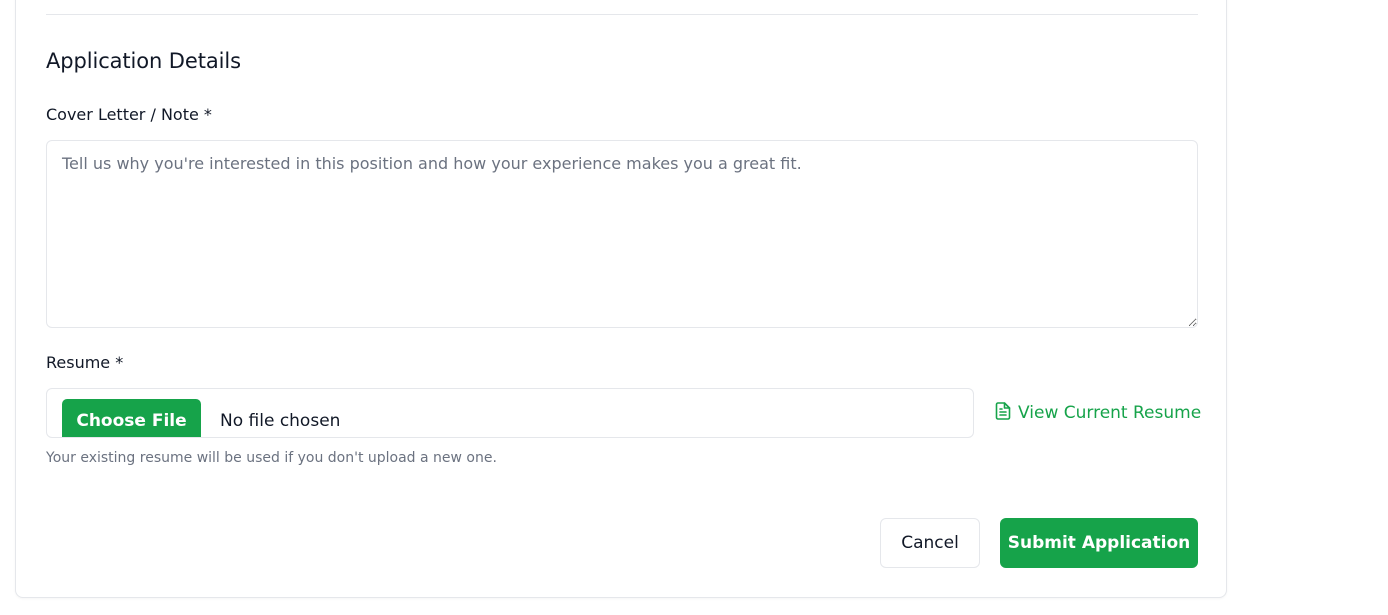  What do you see at coordinates (85, 362) in the screenshot?
I see `resume-label: Resume *` at bounding box center [85, 362].